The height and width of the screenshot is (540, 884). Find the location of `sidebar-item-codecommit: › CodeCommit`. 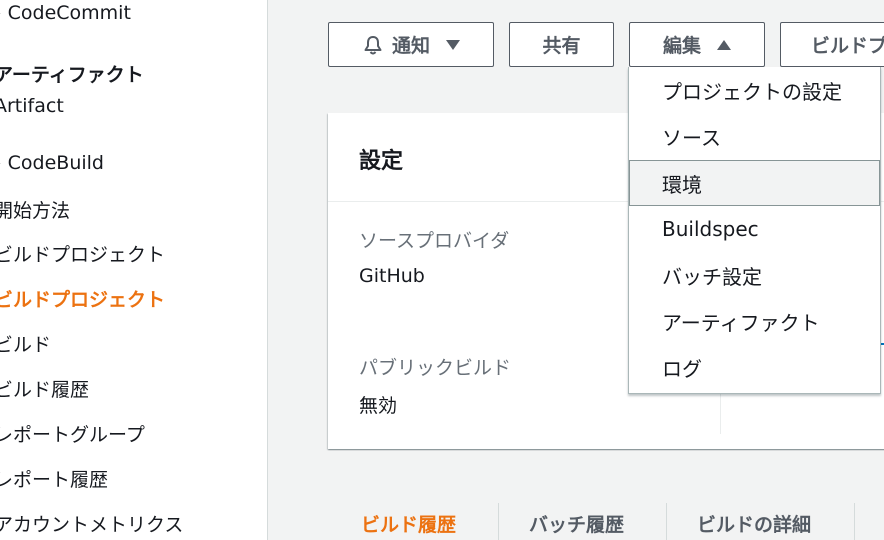

sidebar-item-codecommit: › CodeCommit is located at coordinates (65, 13).